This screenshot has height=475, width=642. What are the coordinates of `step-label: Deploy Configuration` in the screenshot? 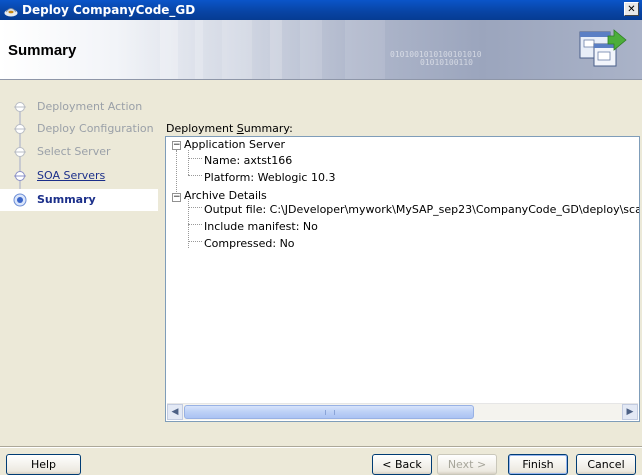 It's located at (95, 128).